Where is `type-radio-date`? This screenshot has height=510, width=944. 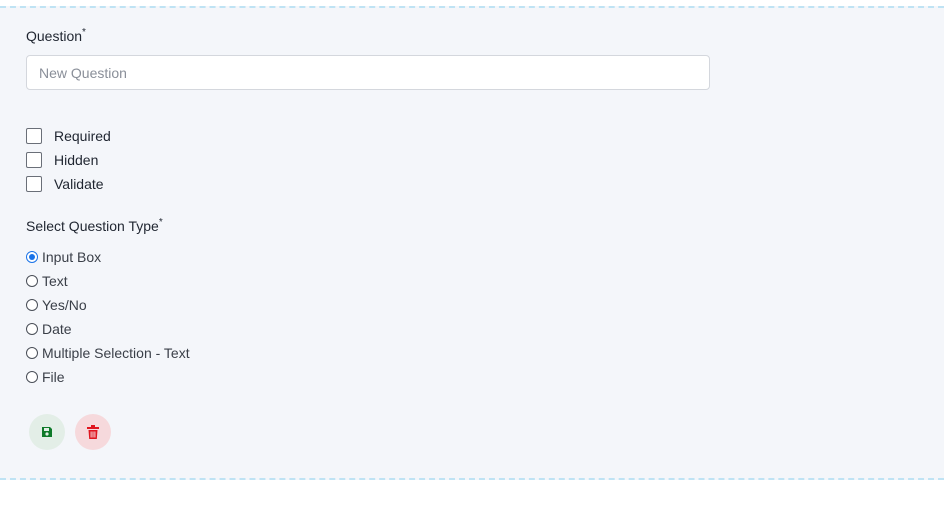
type-radio-date is located at coordinates (32, 329).